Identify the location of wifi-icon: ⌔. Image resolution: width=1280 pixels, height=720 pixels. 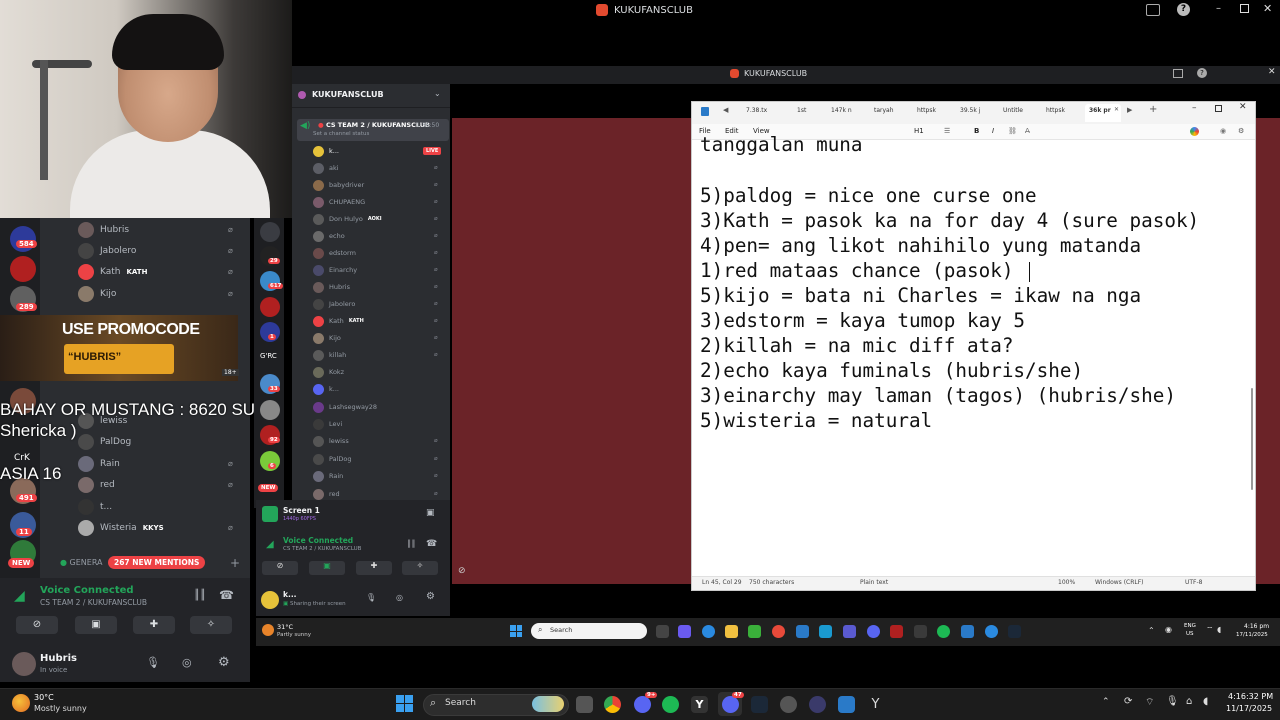
(1210, 630).